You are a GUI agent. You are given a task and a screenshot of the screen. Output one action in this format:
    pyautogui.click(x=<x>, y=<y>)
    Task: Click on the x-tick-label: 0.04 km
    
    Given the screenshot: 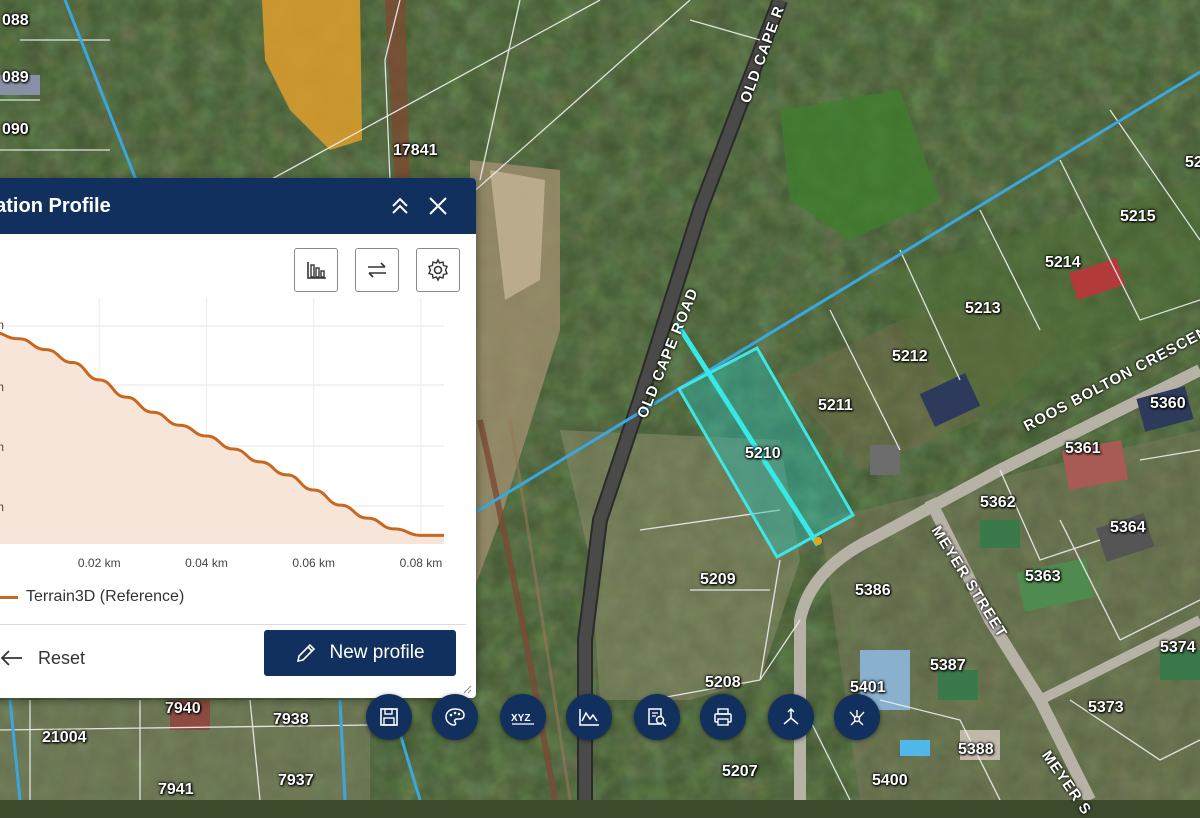 What is the action you would take?
    pyautogui.click(x=206, y=563)
    